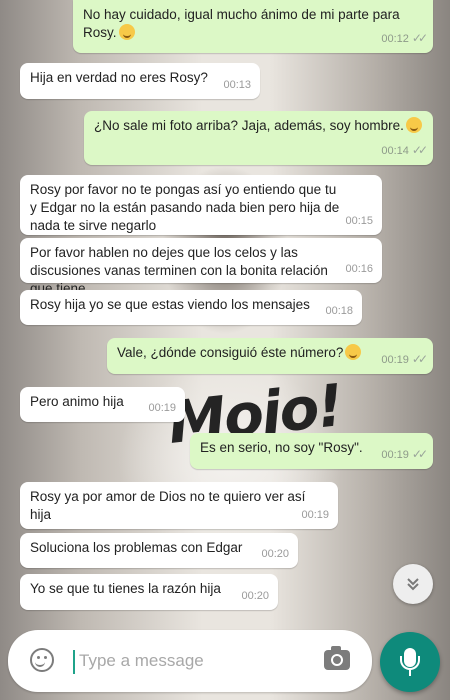 Image resolution: width=450 pixels, height=700 pixels. What do you see at coordinates (359, 269) in the screenshot?
I see `message-time: 00:16` at bounding box center [359, 269].